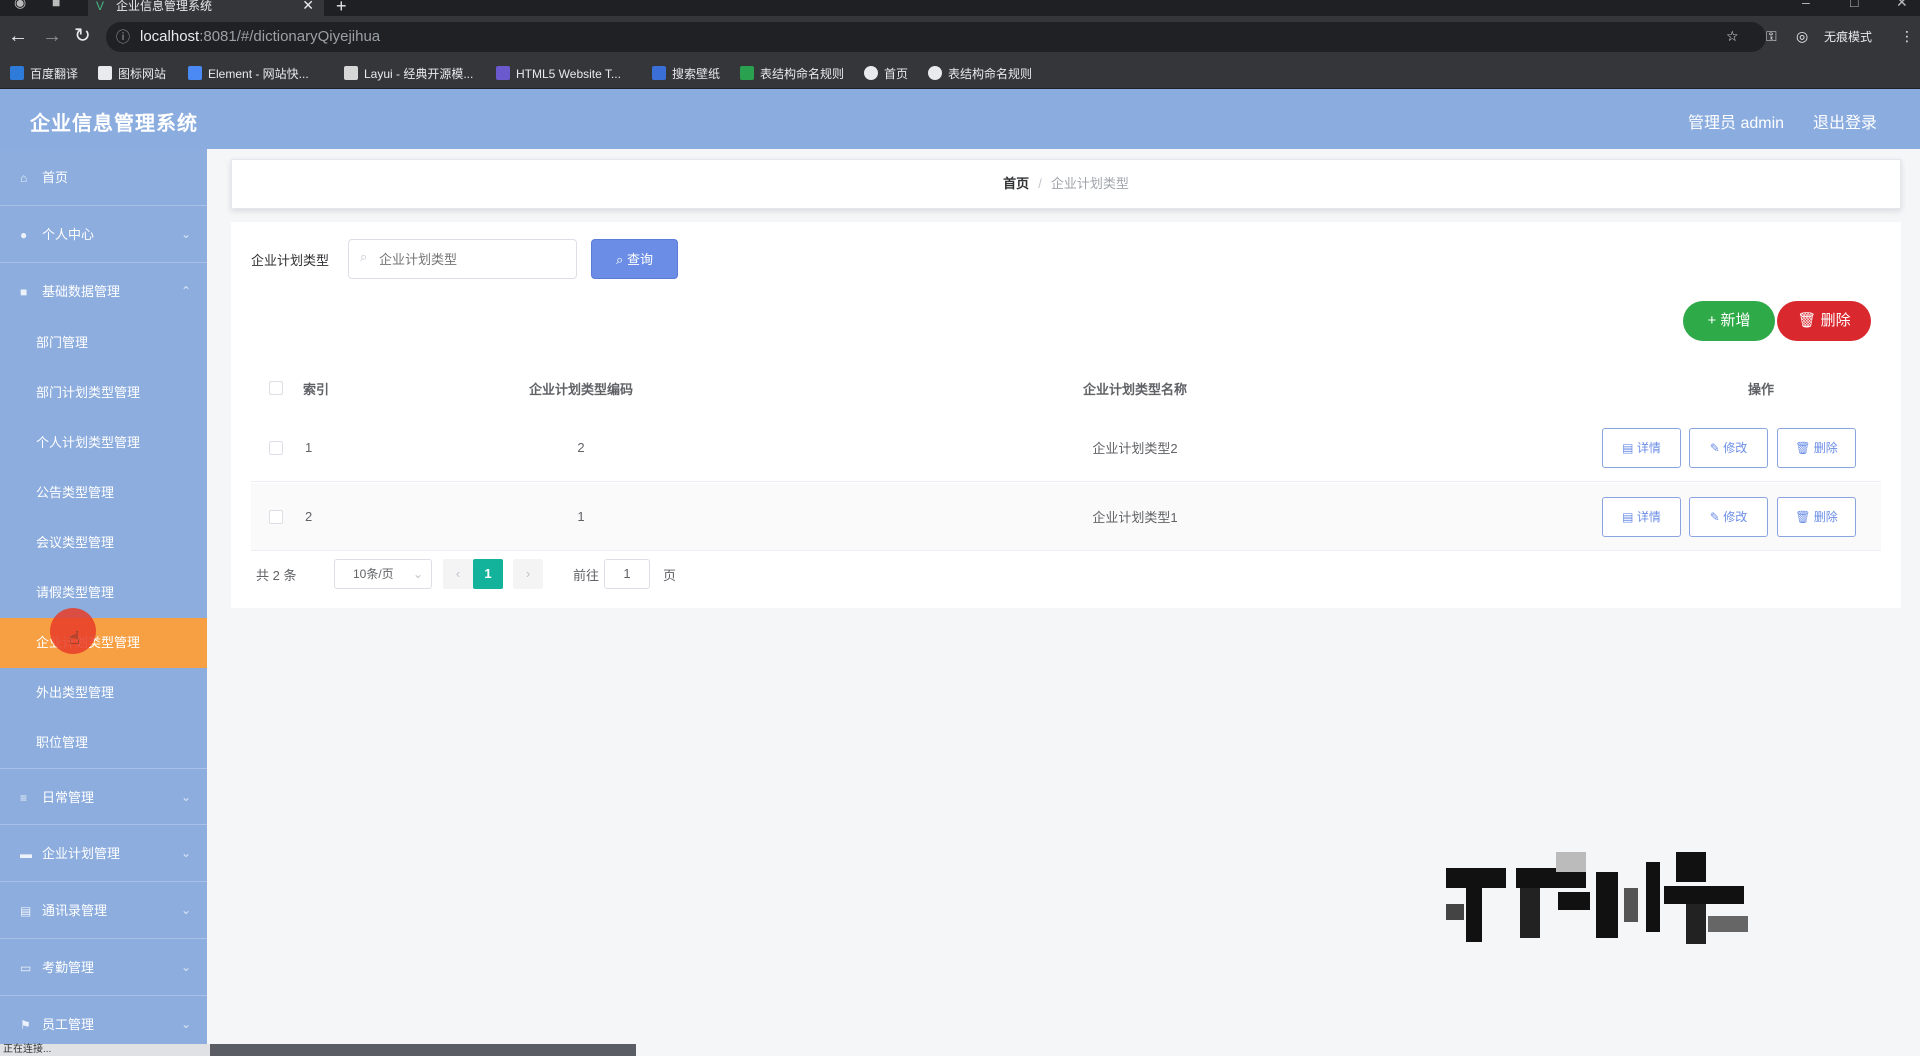 Image resolution: width=1920 pixels, height=1056 pixels. Describe the element at coordinates (26, 968) in the screenshot. I see `attendance-icon: ▭` at that location.